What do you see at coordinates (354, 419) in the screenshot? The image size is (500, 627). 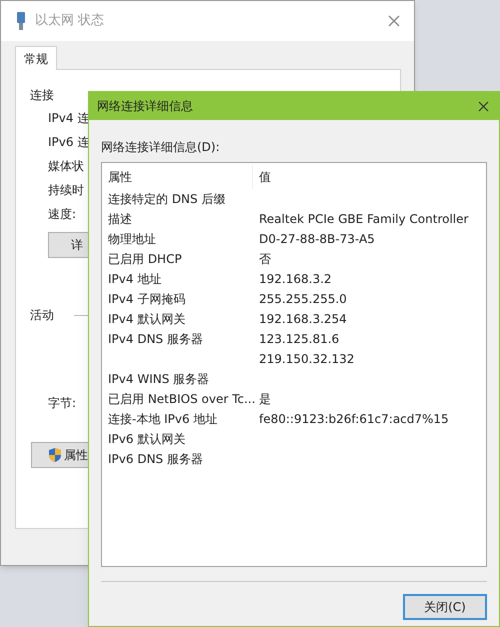 I see `value-cell: fe80::9123:b26f:61c7:acd7%15` at bounding box center [354, 419].